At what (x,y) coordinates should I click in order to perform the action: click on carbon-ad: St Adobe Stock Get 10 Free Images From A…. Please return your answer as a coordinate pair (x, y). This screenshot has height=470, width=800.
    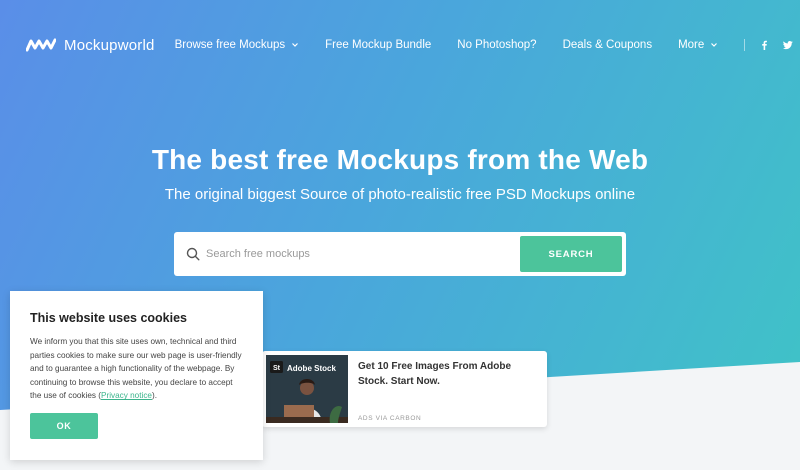
    Looking at the image, I should click on (404, 389).